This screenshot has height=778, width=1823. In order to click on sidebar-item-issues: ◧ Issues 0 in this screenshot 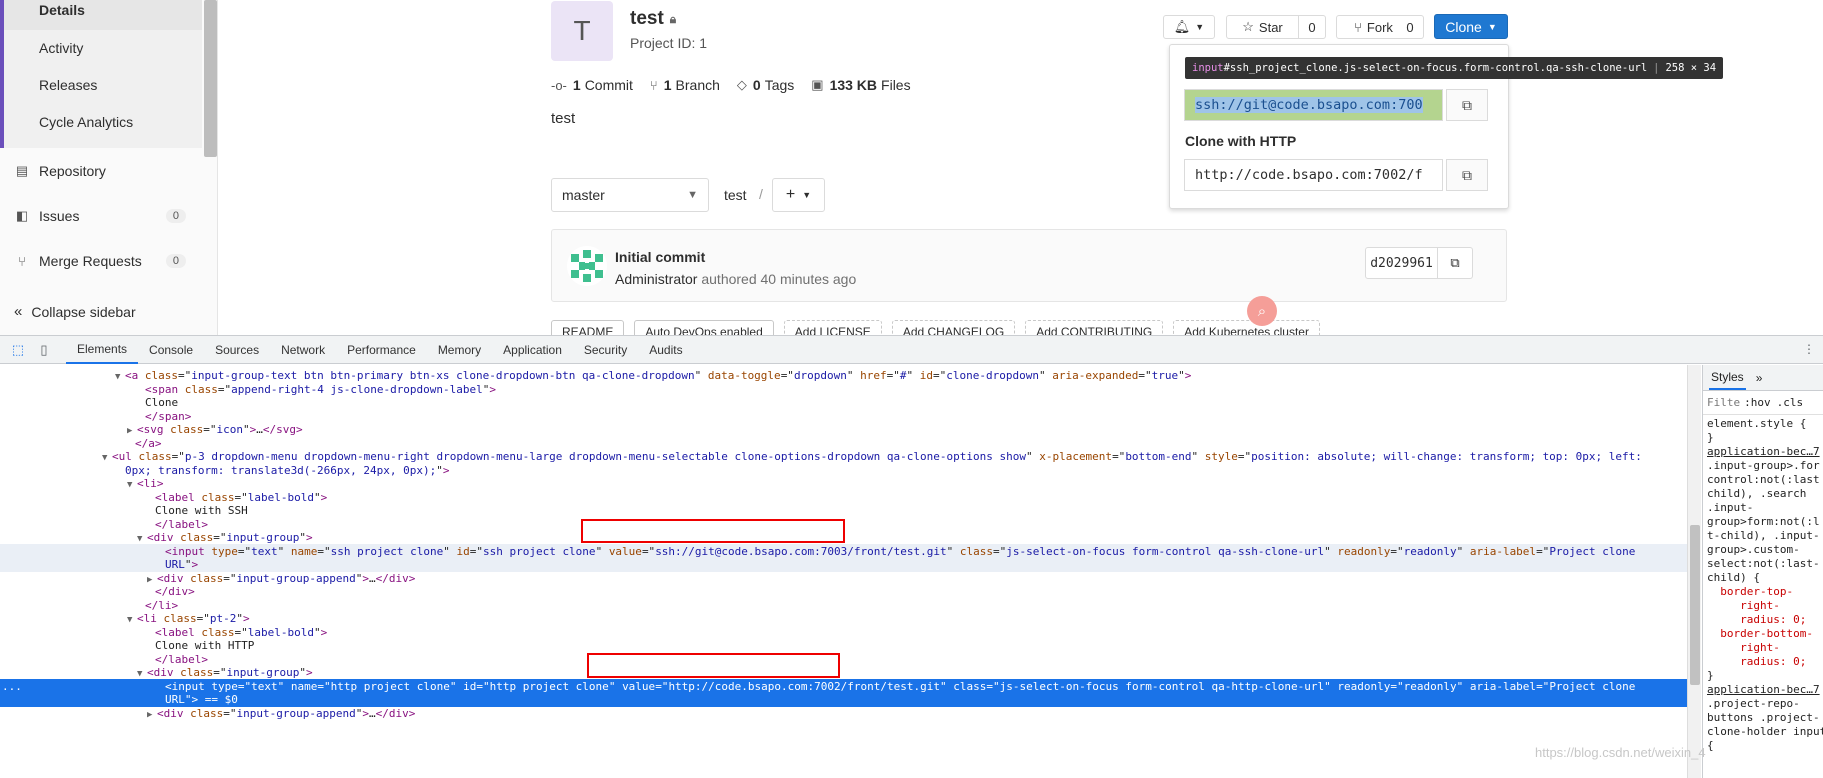, I will do `click(100, 216)`.